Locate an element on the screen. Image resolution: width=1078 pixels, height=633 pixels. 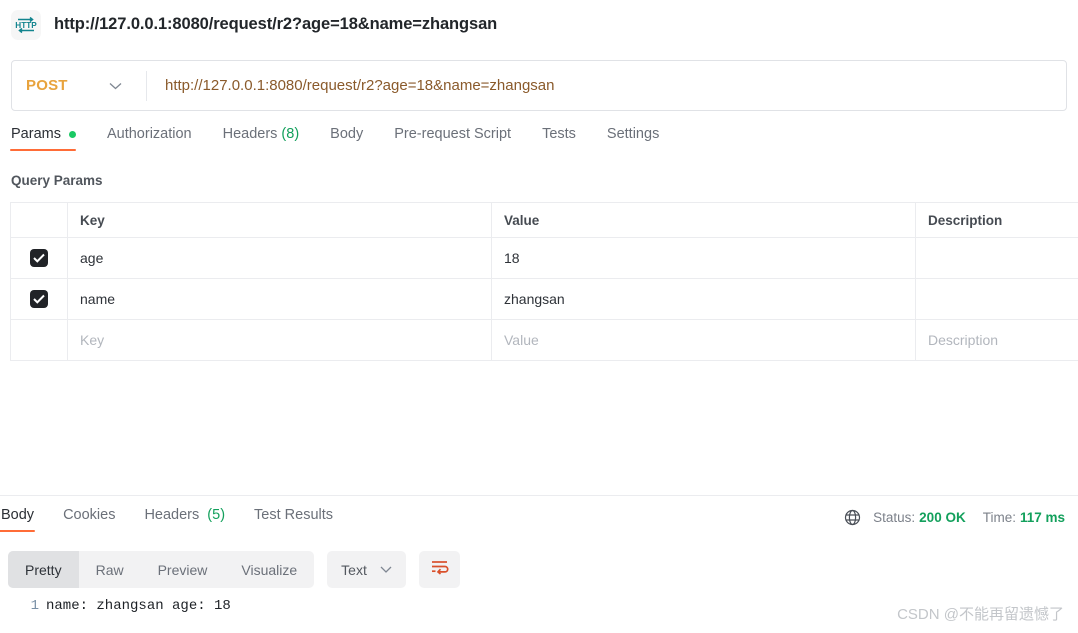
view-mode-visualize: Visualize is located at coordinates (269, 569).